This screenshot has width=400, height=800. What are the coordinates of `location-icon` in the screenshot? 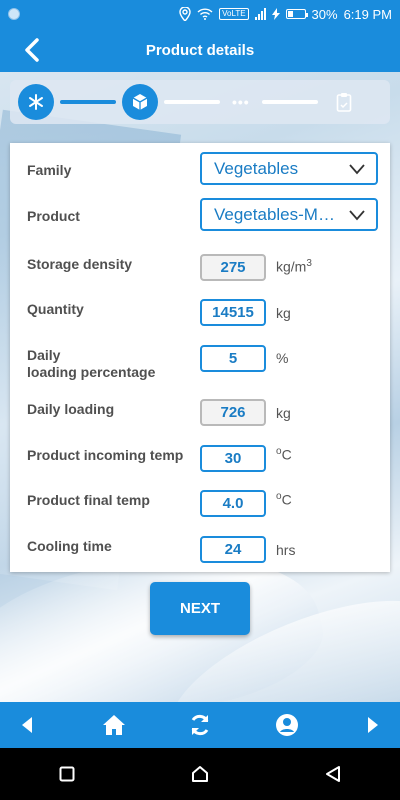 It's located at (185, 14).